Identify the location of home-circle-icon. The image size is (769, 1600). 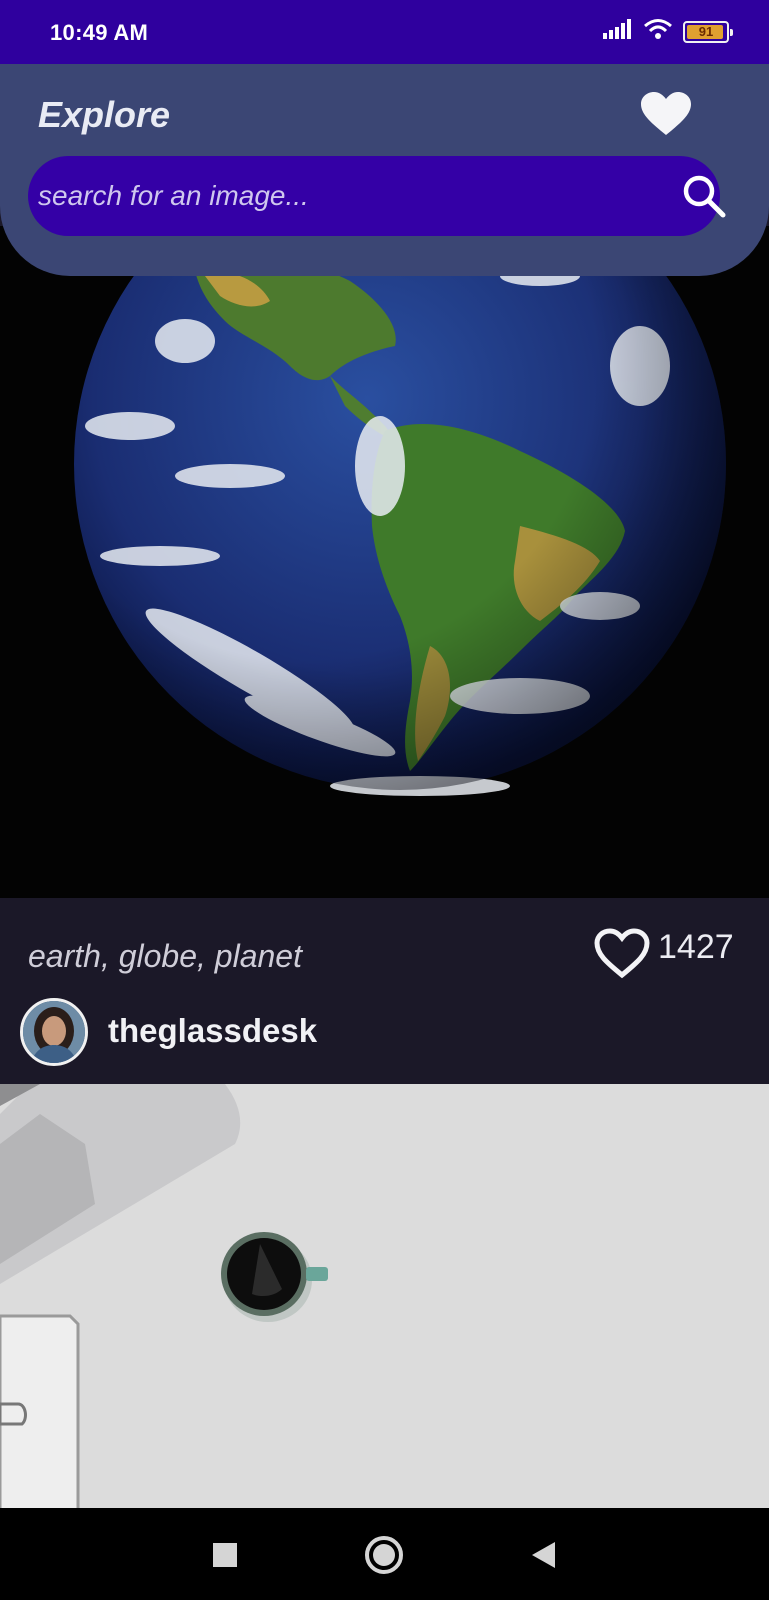
(384, 1555).